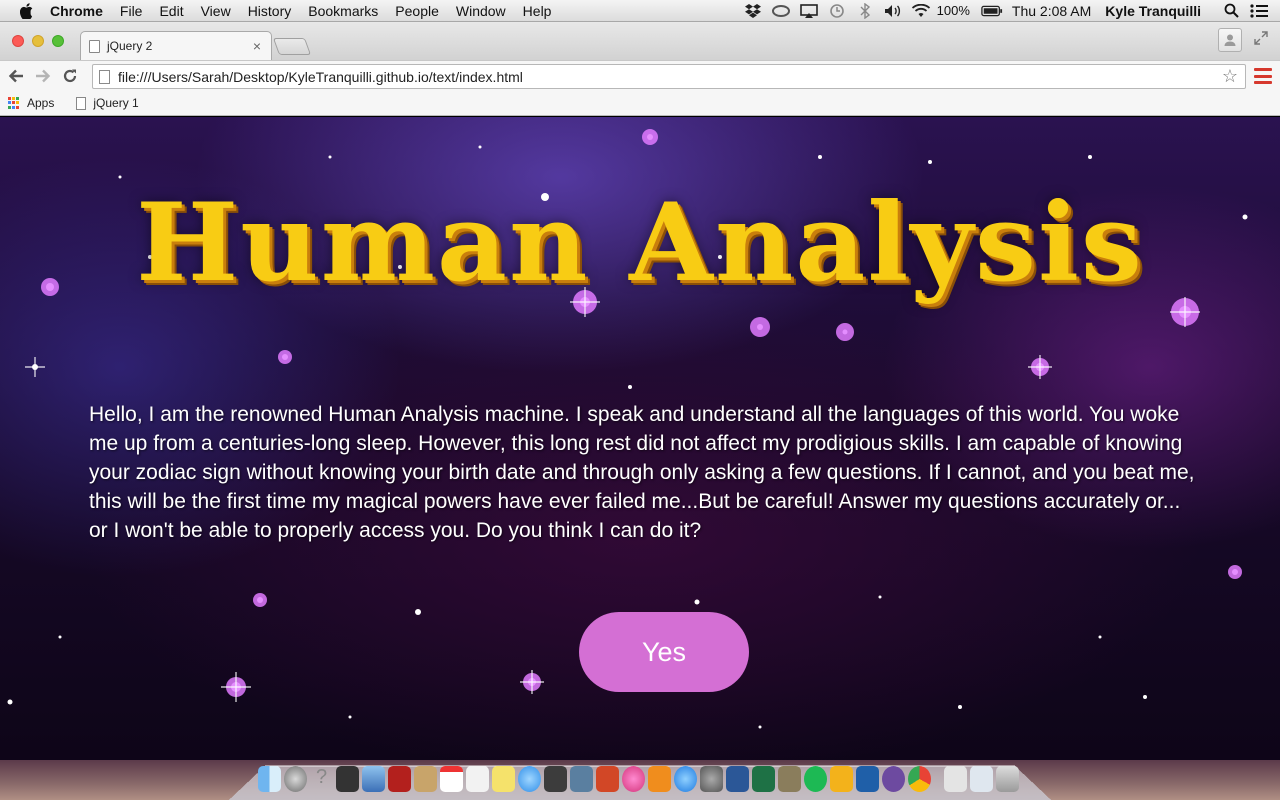  What do you see at coordinates (737, 779) in the screenshot?
I see `word-icon` at bounding box center [737, 779].